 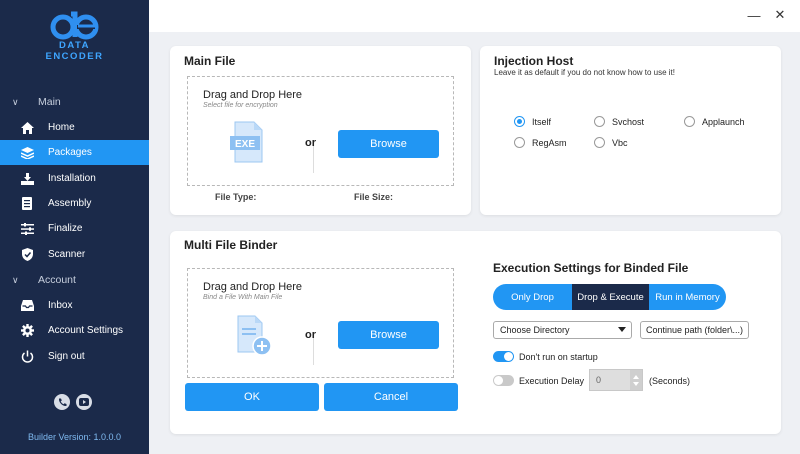 What do you see at coordinates (254, 335) in the screenshot?
I see `add-file-icon` at bounding box center [254, 335].